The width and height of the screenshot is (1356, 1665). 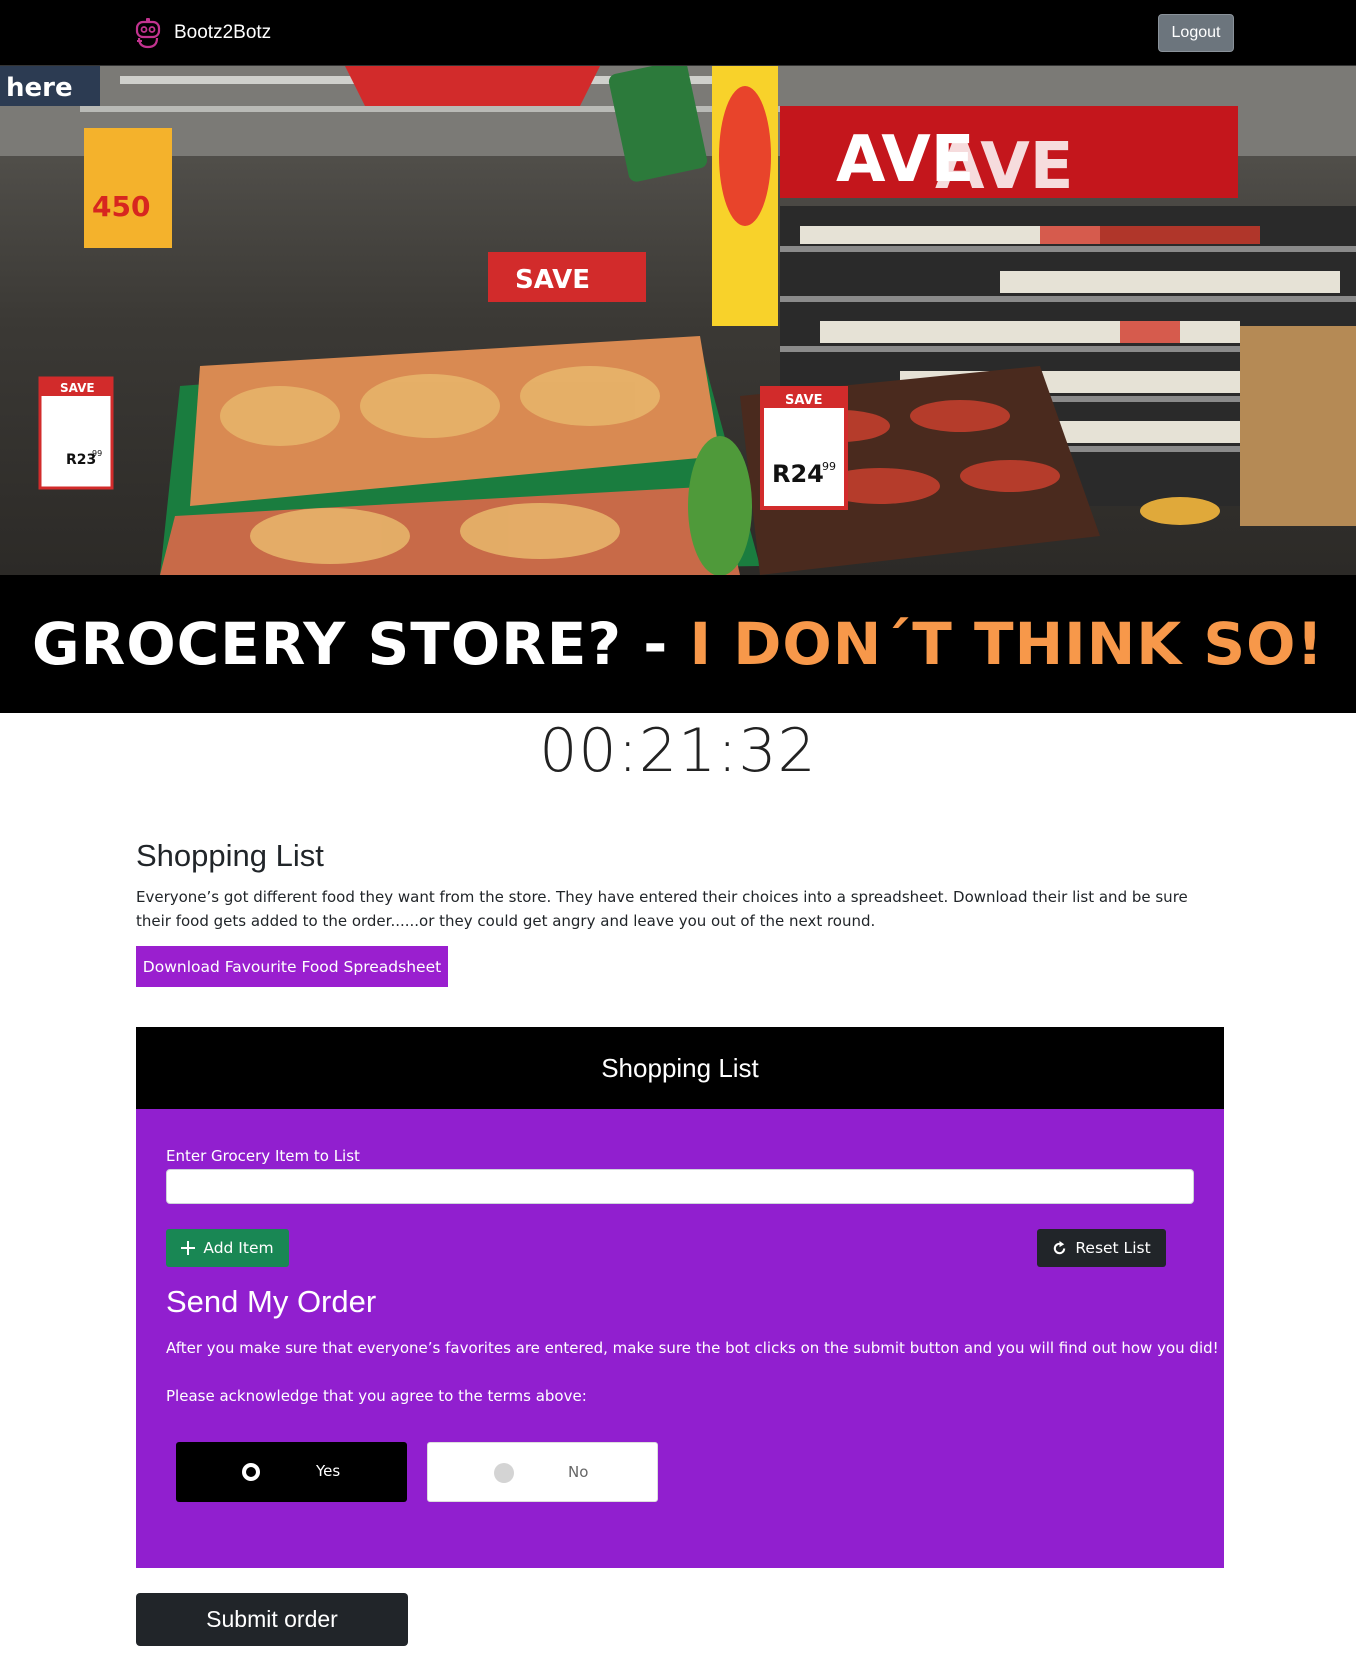 What do you see at coordinates (678, 751) in the screenshot?
I see `countdown-timer: 00:21:32` at bounding box center [678, 751].